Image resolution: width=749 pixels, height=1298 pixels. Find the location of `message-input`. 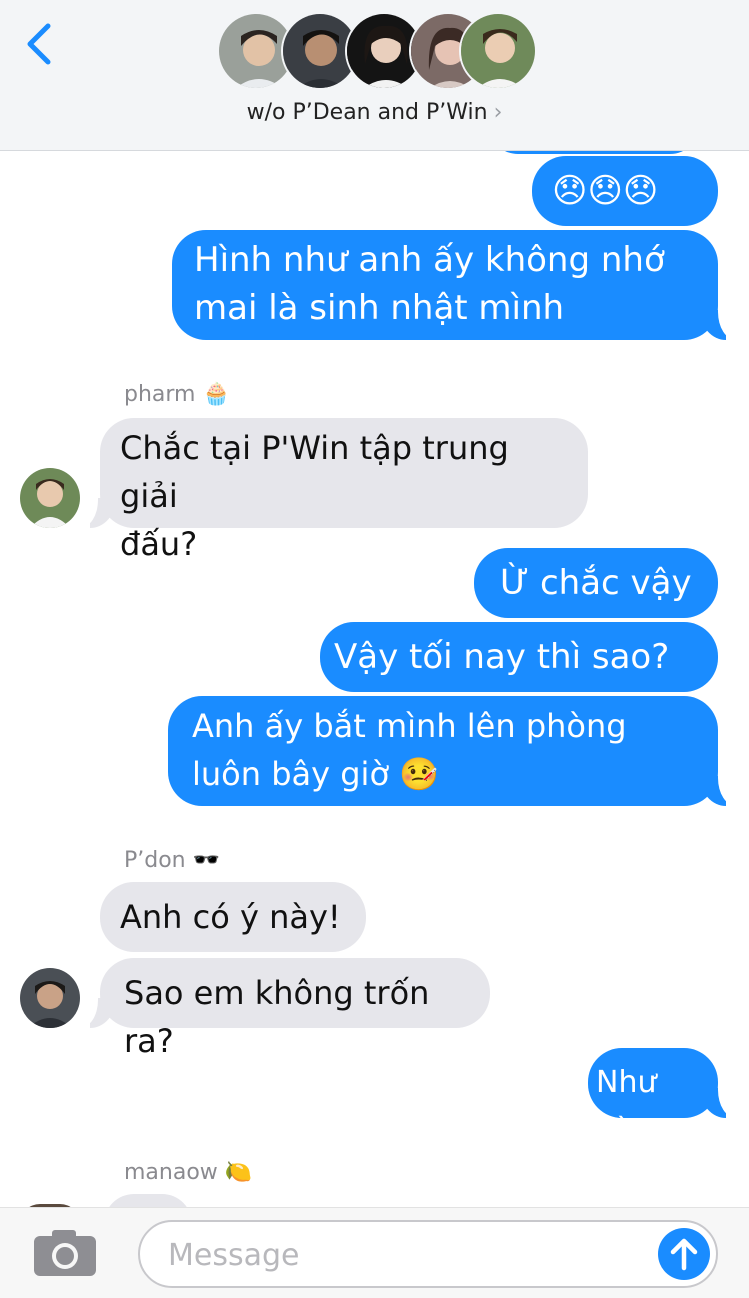

message-input is located at coordinates (408, 1255).